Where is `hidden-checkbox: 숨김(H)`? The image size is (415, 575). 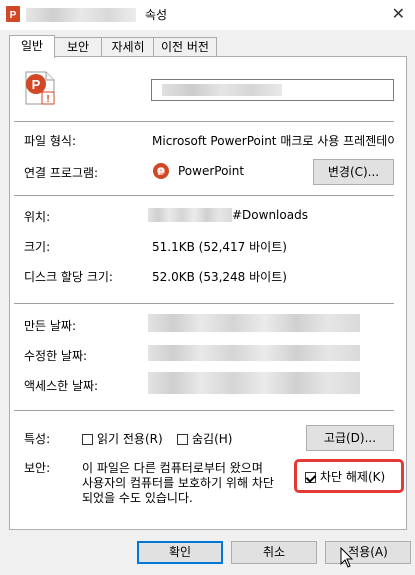 hidden-checkbox: 숨김(H) is located at coordinates (204, 438).